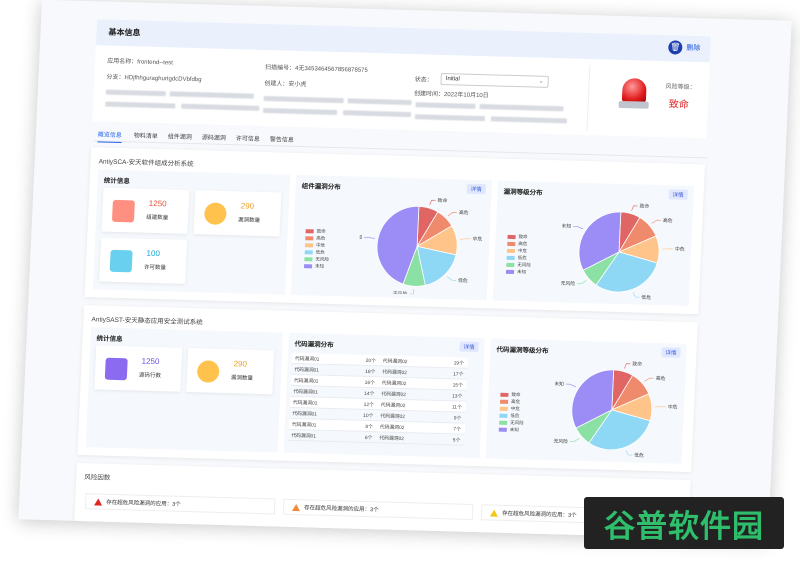 Image resolution: width=800 pixels, height=570 pixels. Describe the element at coordinates (456, 440) in the screenshot. I see `vuln-count-cell: 5个` at that location.